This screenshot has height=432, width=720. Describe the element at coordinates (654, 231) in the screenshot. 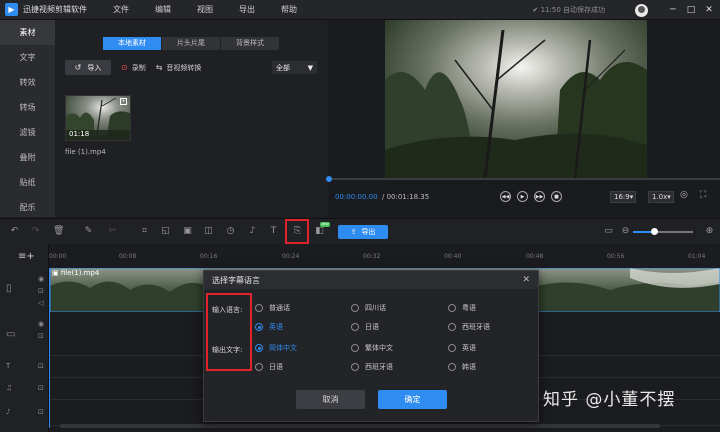

I see `zoom-slider-handle` at that location.